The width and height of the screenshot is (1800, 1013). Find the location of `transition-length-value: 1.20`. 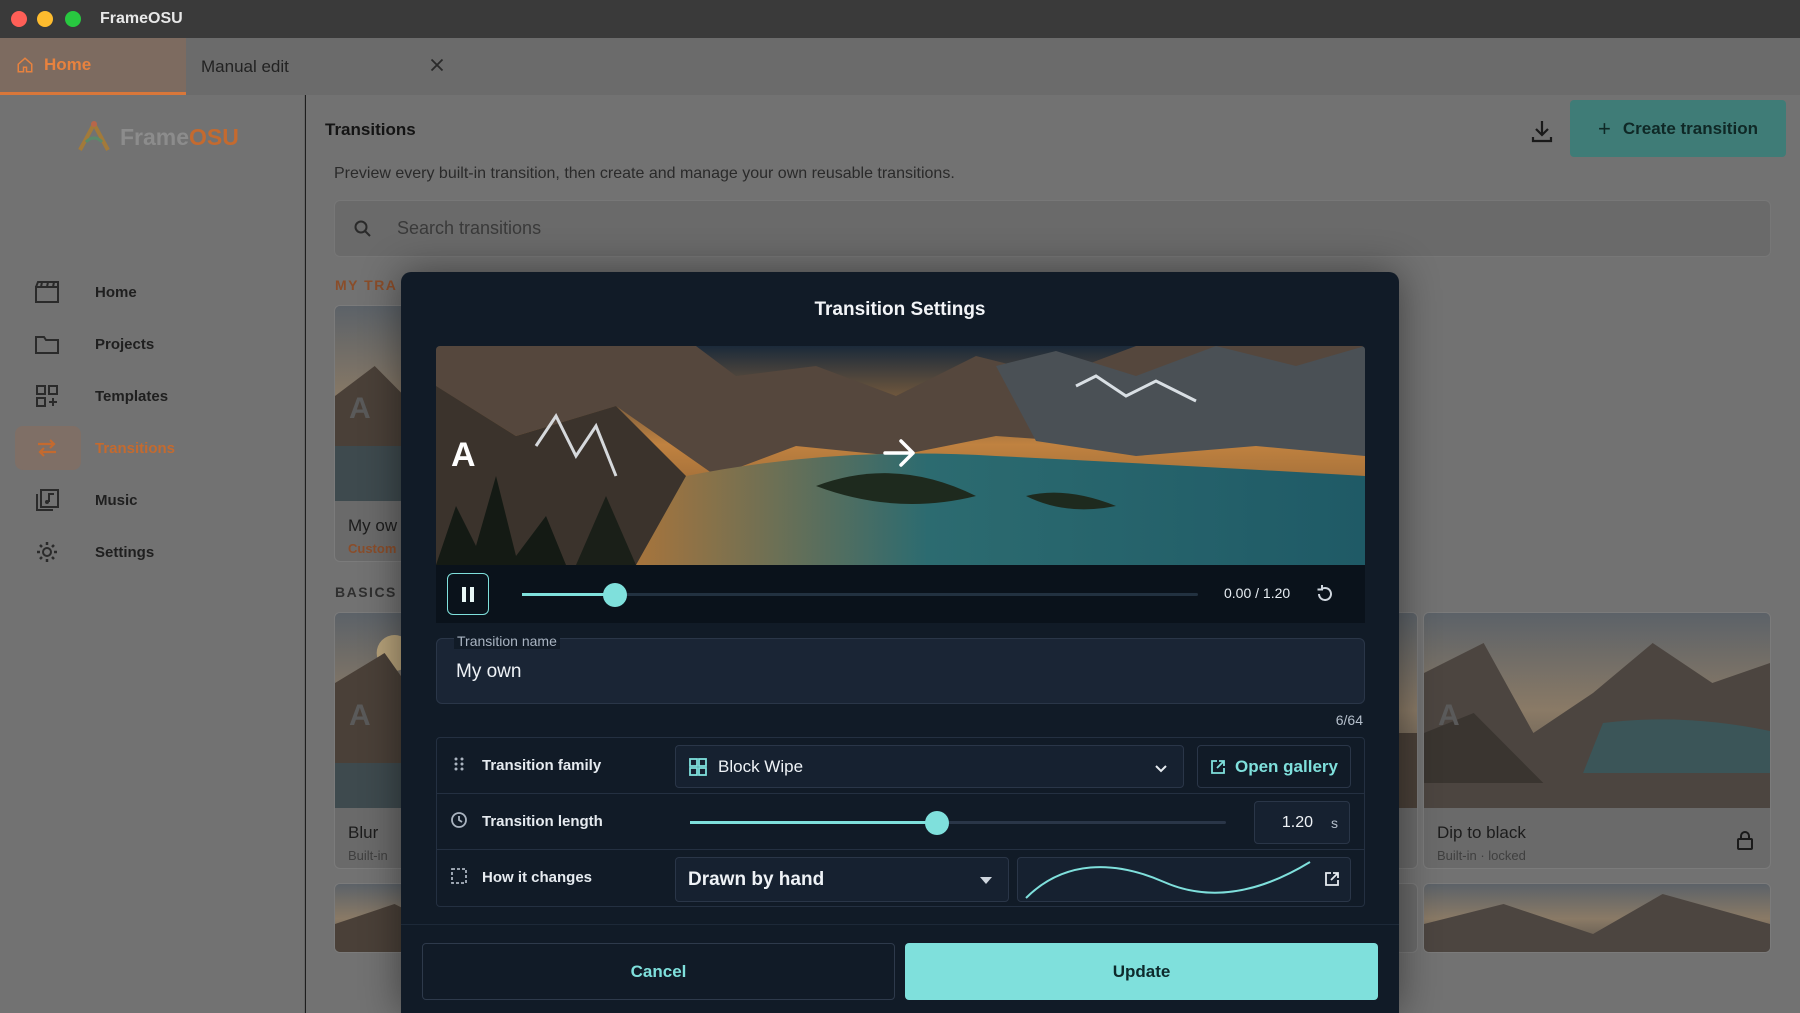

transition-length-value: 1.20 is located at coordinates (1297, 822).